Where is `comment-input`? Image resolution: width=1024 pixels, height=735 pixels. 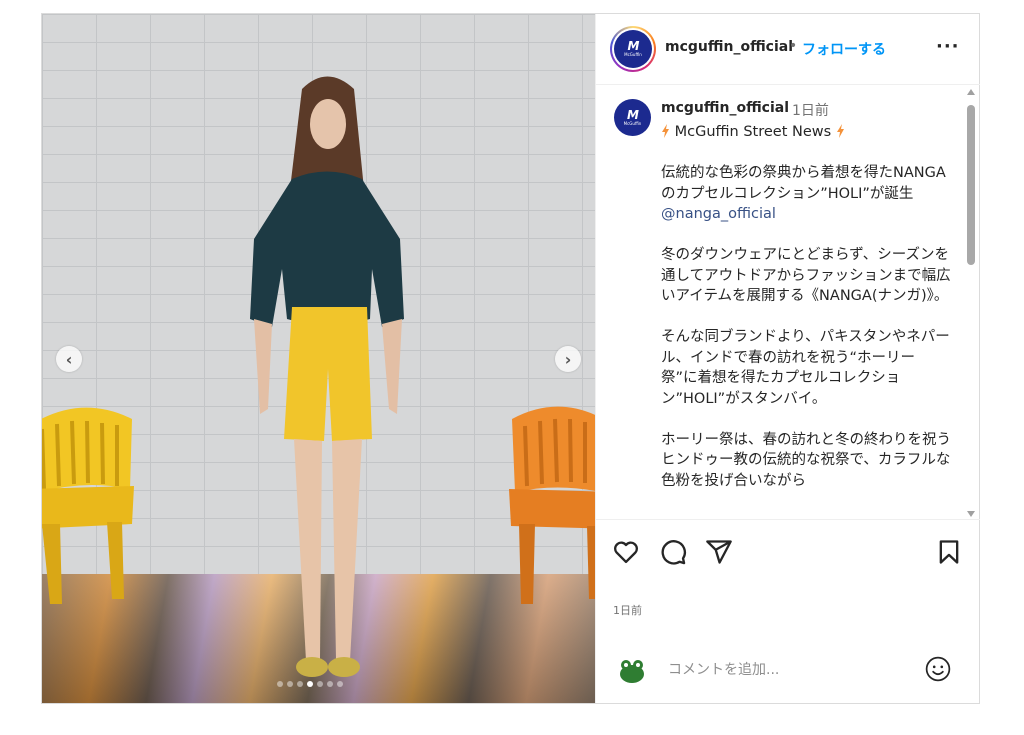 comment-input is located at coordinates (788, 670).